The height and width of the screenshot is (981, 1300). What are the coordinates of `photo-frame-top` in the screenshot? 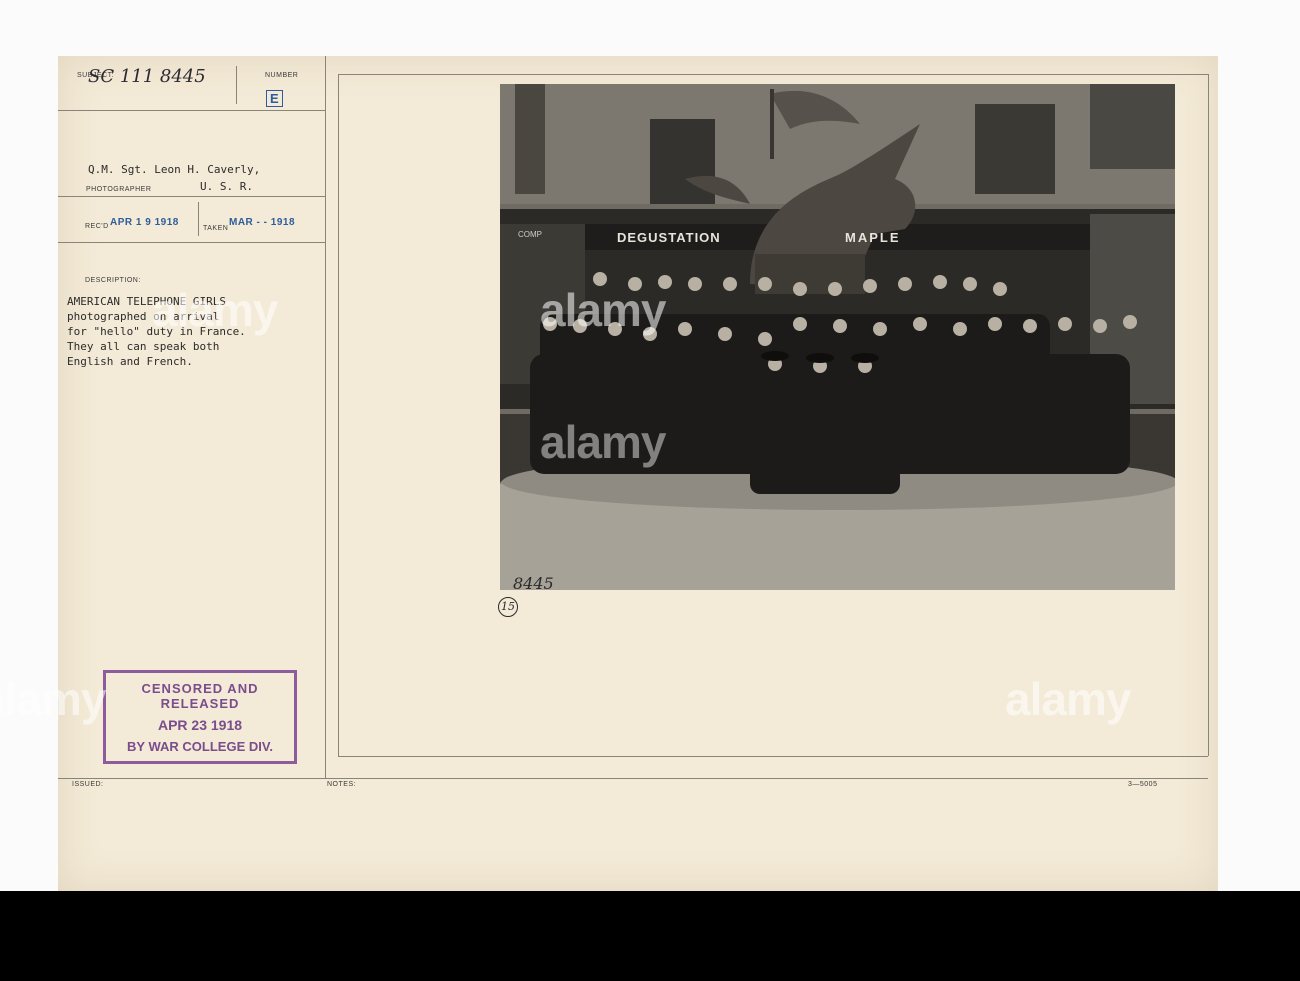 It's located at (773, 74).